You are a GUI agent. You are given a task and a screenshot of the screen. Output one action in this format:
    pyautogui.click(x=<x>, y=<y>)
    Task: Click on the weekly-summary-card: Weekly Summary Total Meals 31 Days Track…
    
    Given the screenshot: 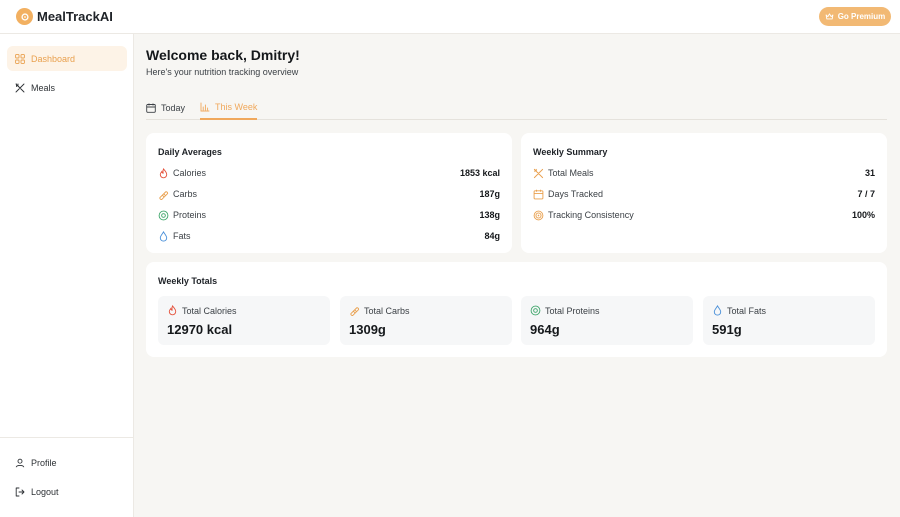 What is the action you would take?
    pyautogui.click(x=704, y=193)
    